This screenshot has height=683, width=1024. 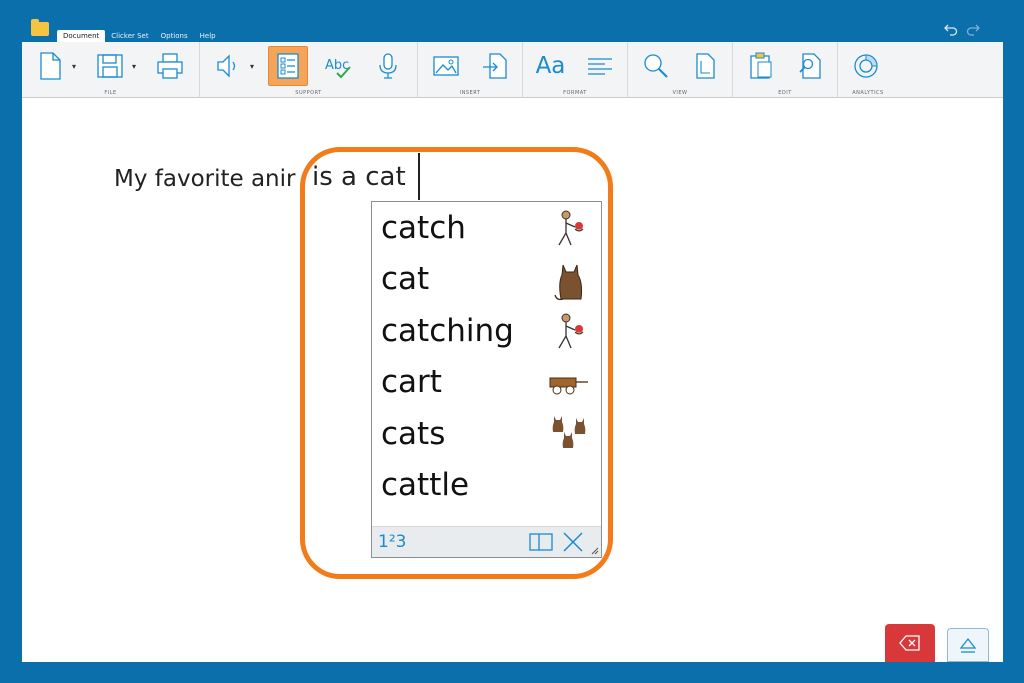 I want to click on group-label-file: FILE, so click(x=110, y=93).